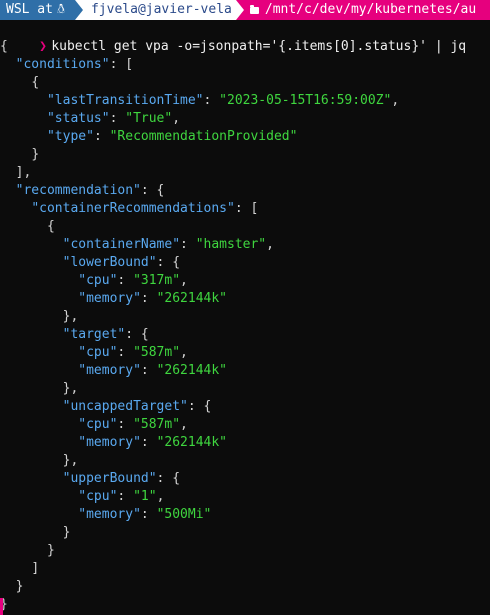 This screenshot has height=615, width=490. What do you see at coordinates (121, 496) in the screenshot?
I see `json-line: "cpu": "1",` at bounding box center [121, 496].